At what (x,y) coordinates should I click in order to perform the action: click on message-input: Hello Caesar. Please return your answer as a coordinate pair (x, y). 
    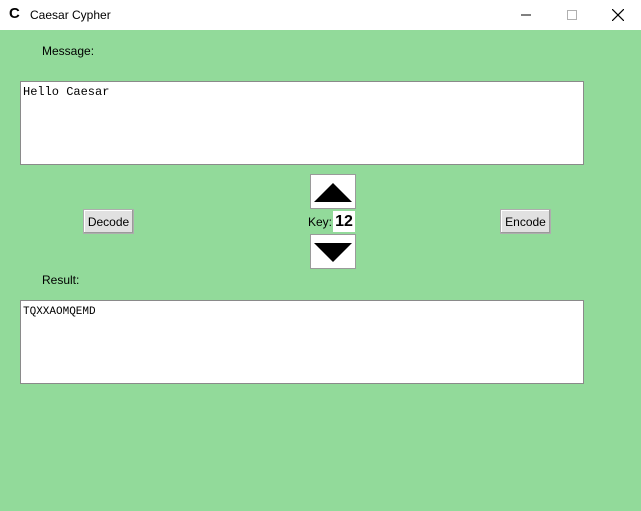
    Looking at the image, I should click on (302, 123).